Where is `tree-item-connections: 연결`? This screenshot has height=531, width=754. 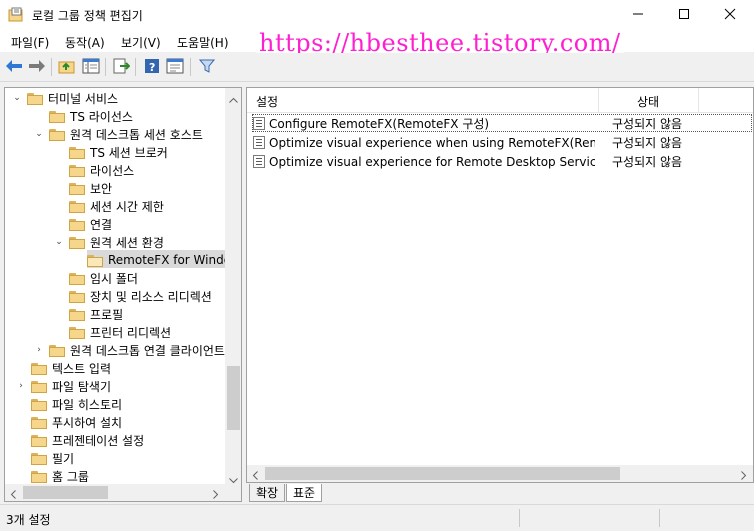
tree-item-connections: 연결 is located at coordinates (90, 224).